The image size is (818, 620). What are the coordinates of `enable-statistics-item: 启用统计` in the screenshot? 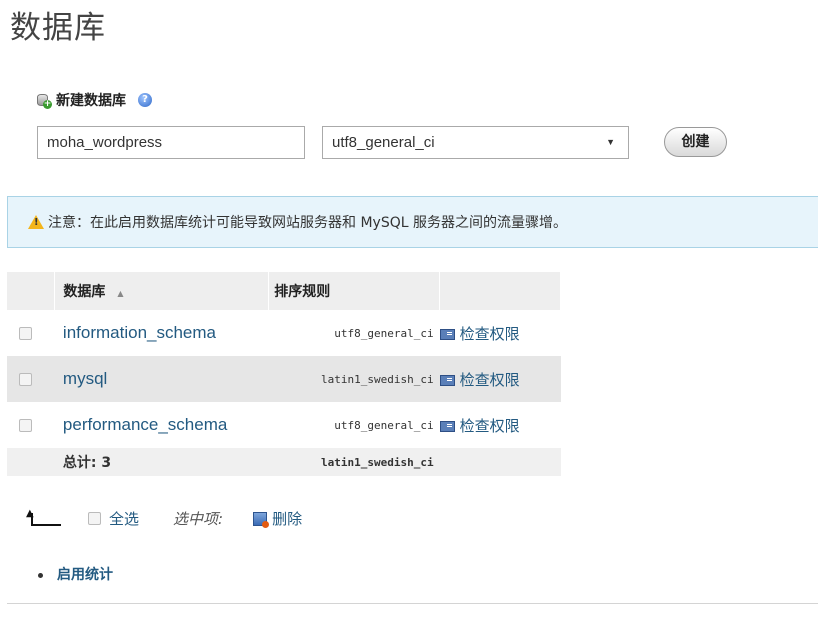 It's located at (75, 574).